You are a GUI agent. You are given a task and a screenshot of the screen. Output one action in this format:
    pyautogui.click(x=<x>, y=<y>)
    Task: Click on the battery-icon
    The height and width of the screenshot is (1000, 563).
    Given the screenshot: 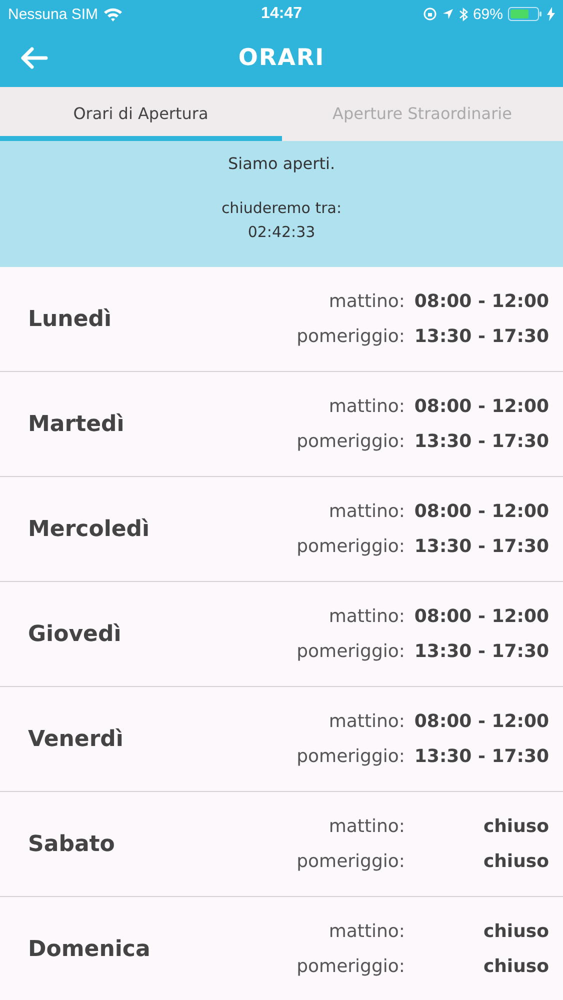 What is the action you would take?
    pyautogui.click(x=525, y=14)
    